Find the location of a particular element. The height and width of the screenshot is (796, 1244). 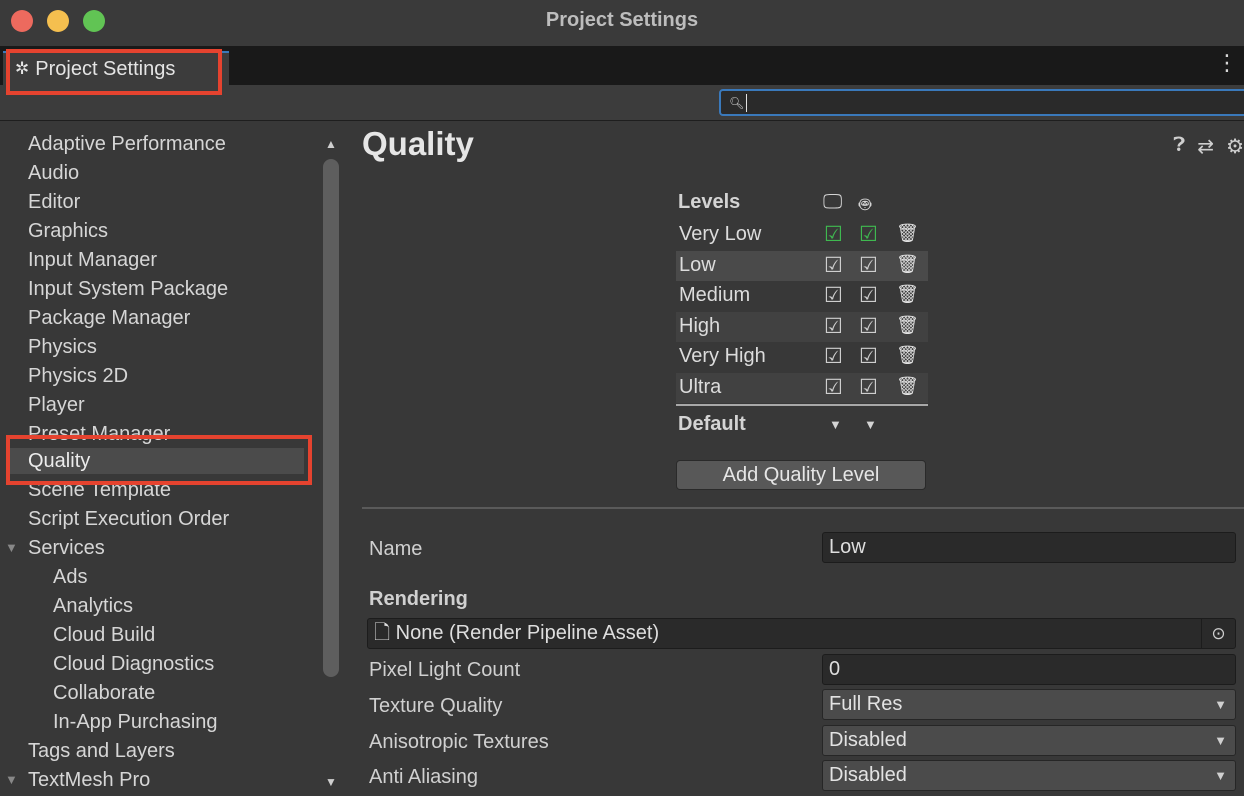

desktop-default-dropdown-icon: ▼ is located at coordinates (835, 424).